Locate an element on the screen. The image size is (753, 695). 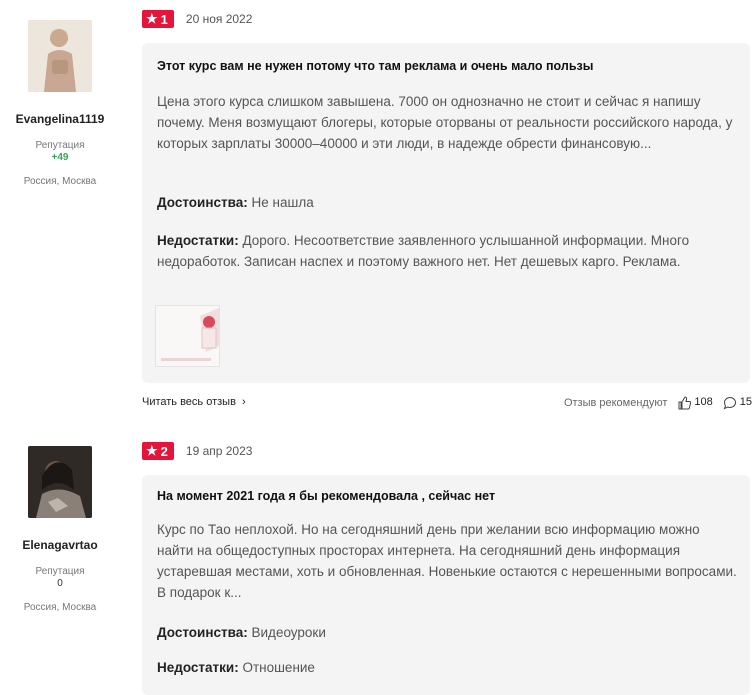
review-author: Elenagavrtao Репутация 0 Россия, Москва is located at coordinates (60, 529).